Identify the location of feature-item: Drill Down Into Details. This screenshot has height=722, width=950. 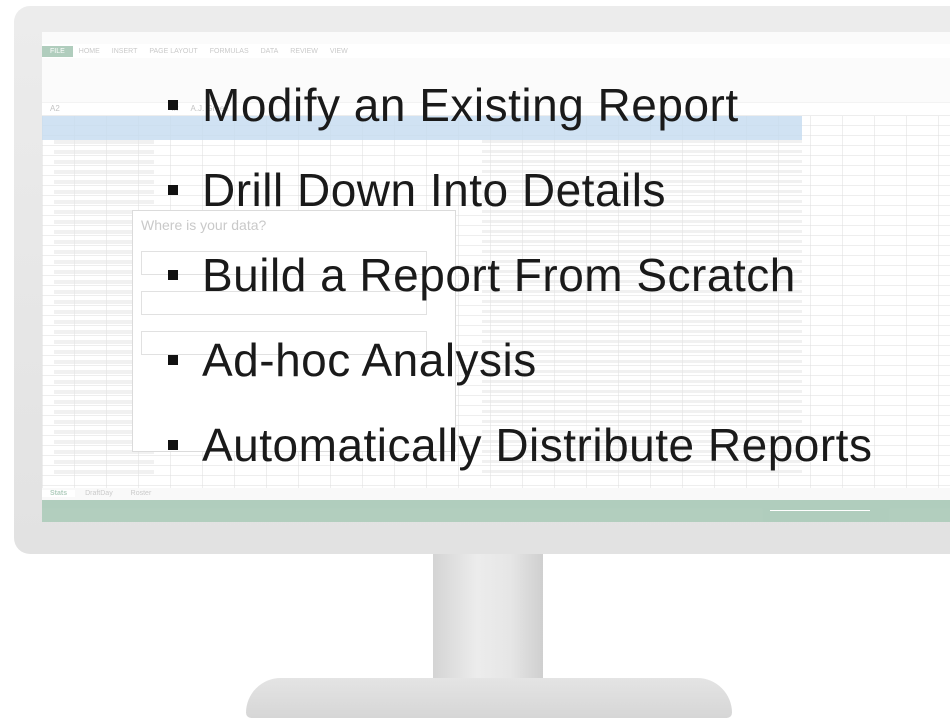
(417, 190).